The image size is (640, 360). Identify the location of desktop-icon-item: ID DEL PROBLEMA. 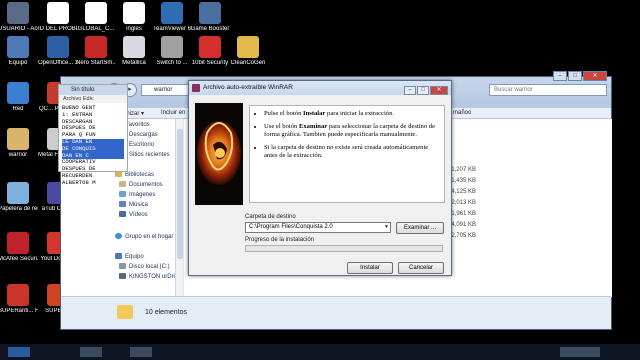
(58, 17).